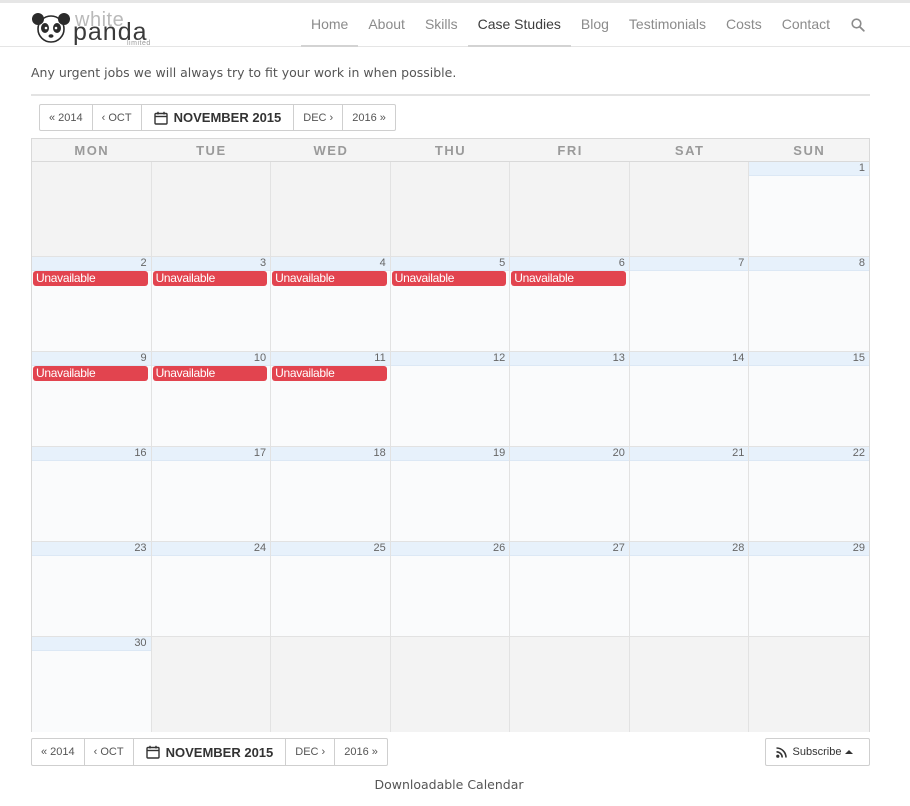 This screenshot has width=910, height=806. What do you see at coordinates (809, 399) in the screenshot?
I see `day-cell: 15` at bounding box center [809, 399].